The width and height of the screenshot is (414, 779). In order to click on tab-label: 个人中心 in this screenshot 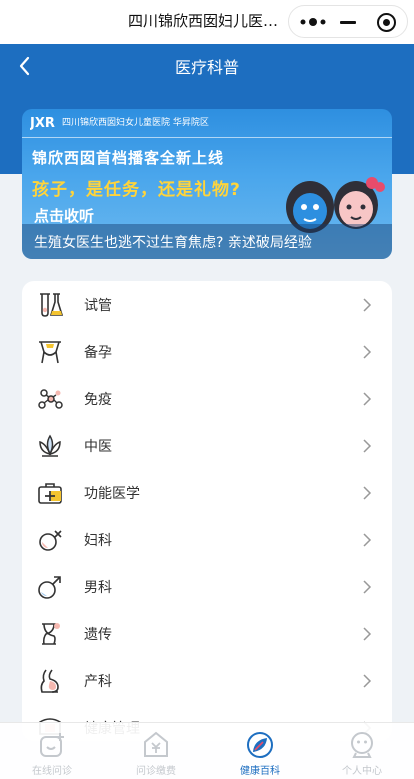, I will do `click(362, 771)`.